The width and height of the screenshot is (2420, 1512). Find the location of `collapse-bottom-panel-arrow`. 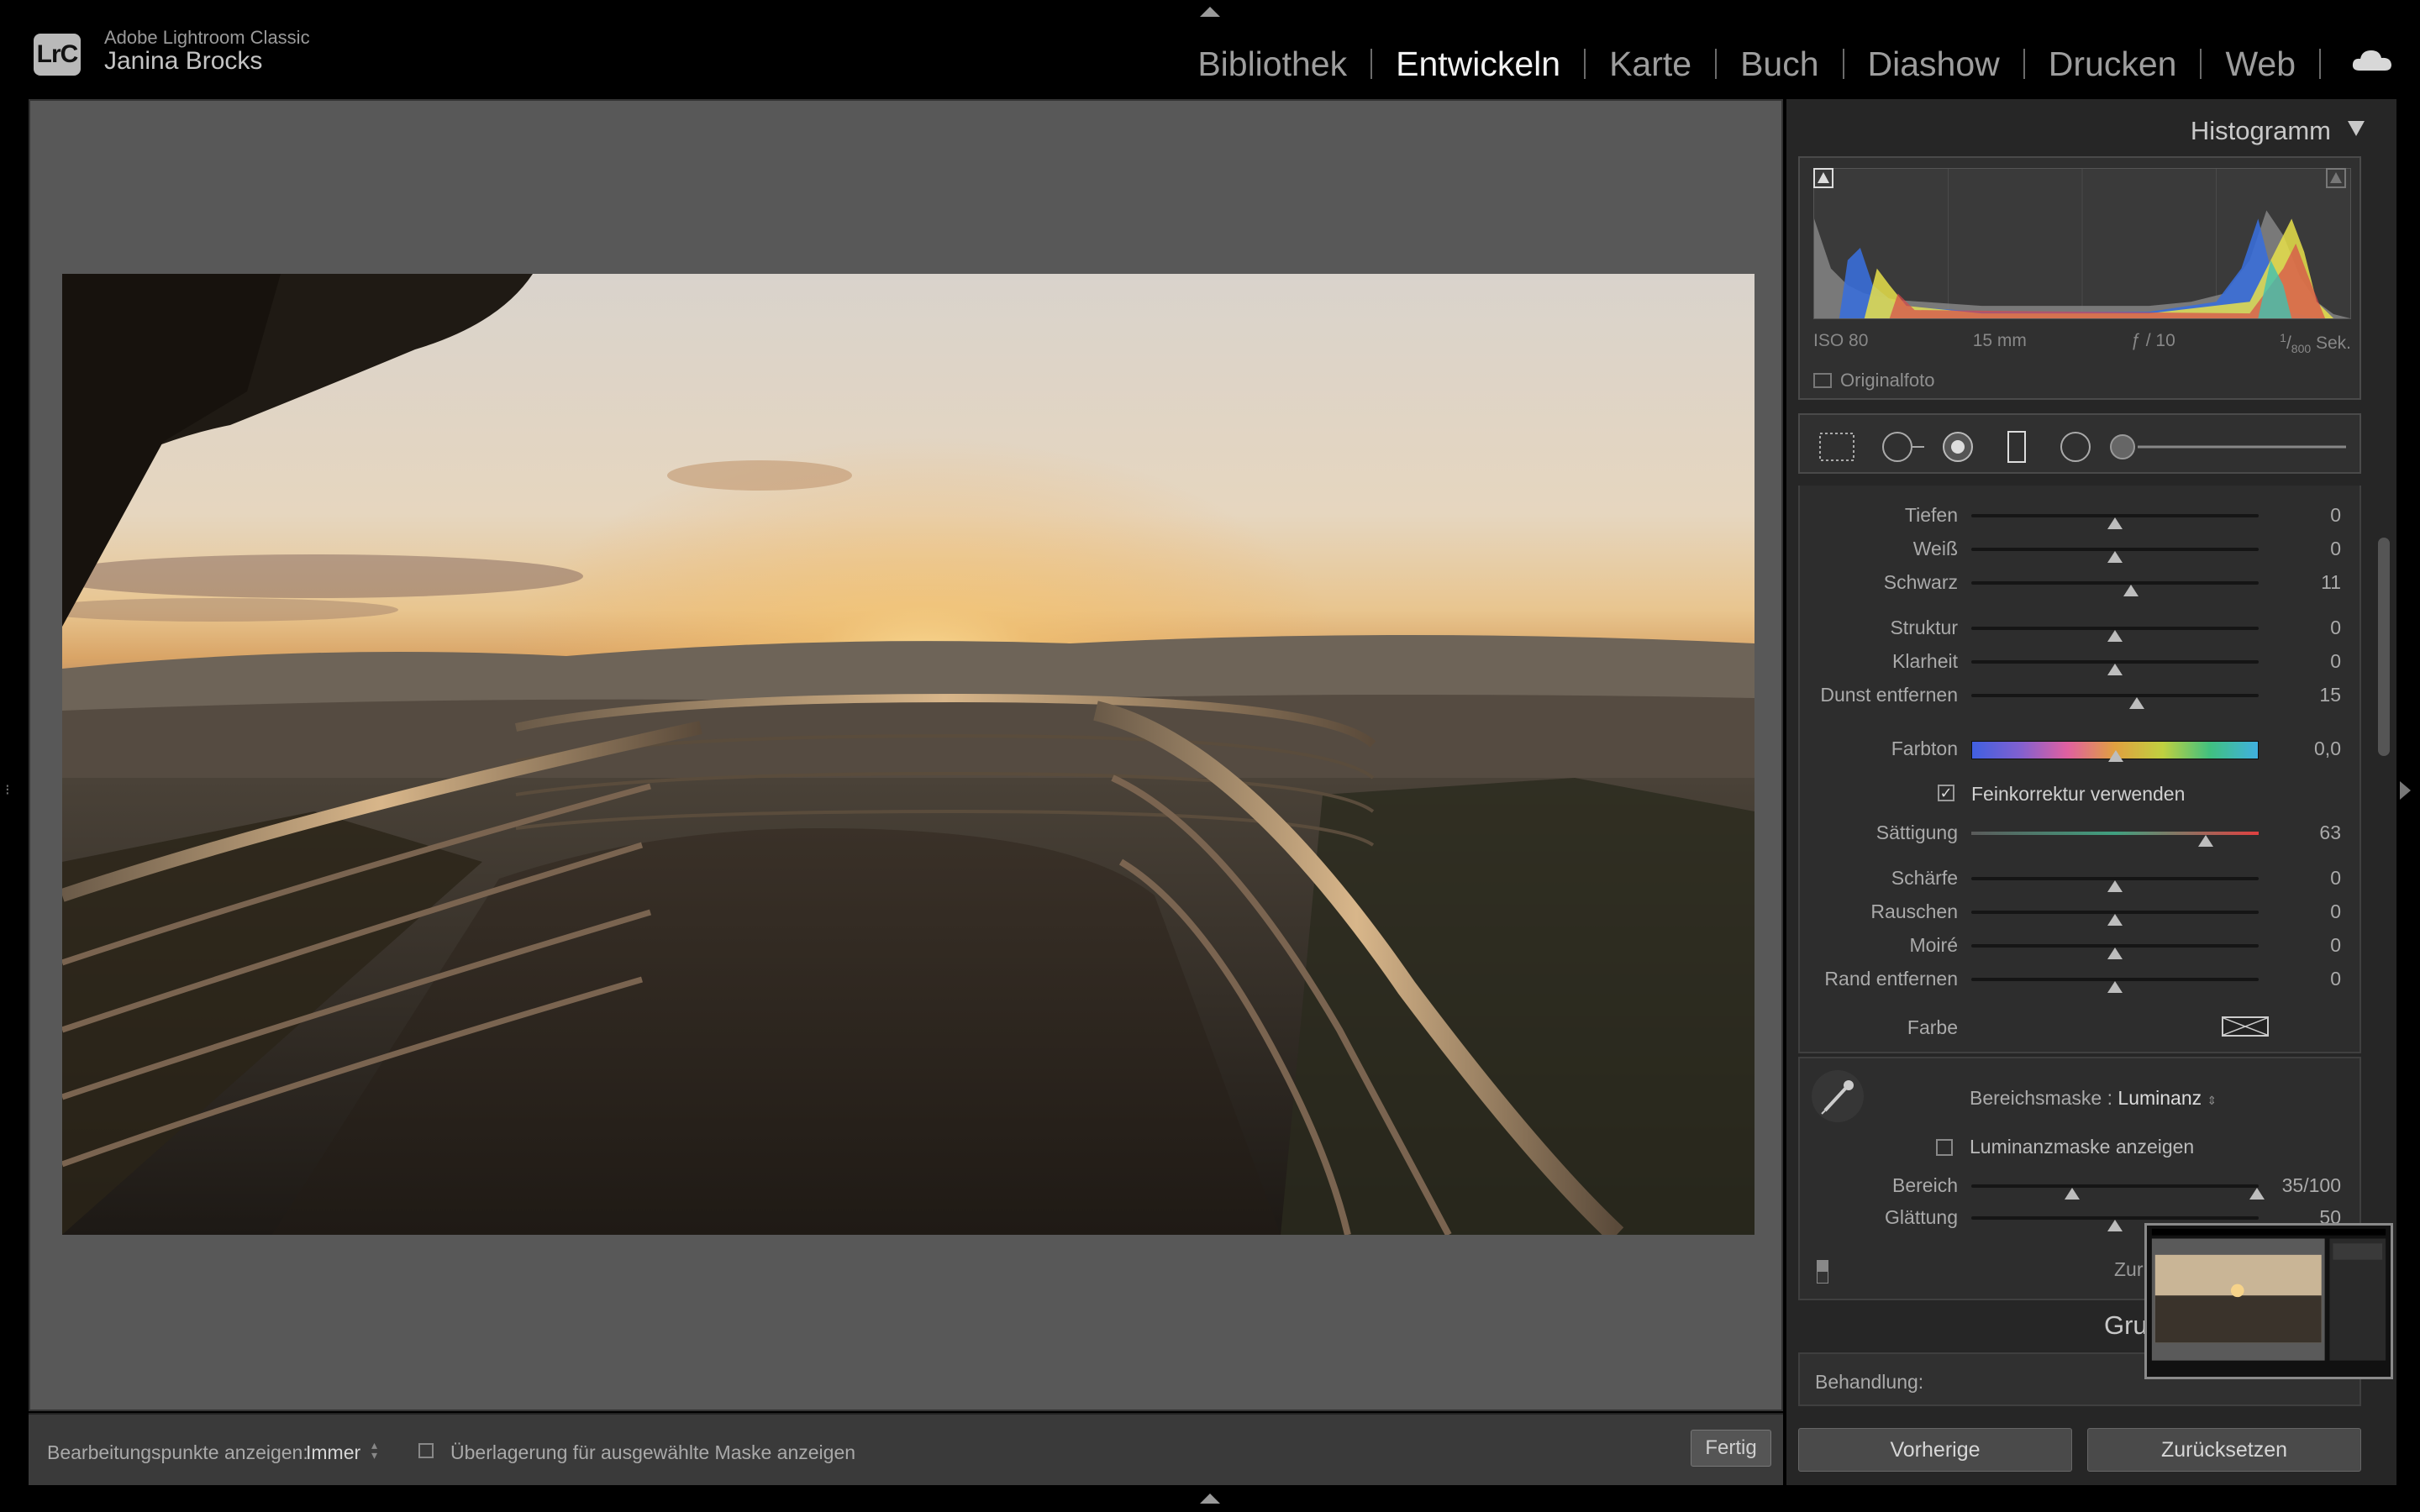

collapse-bottom-panel-arrow is located at coordinates (1210, 1499).